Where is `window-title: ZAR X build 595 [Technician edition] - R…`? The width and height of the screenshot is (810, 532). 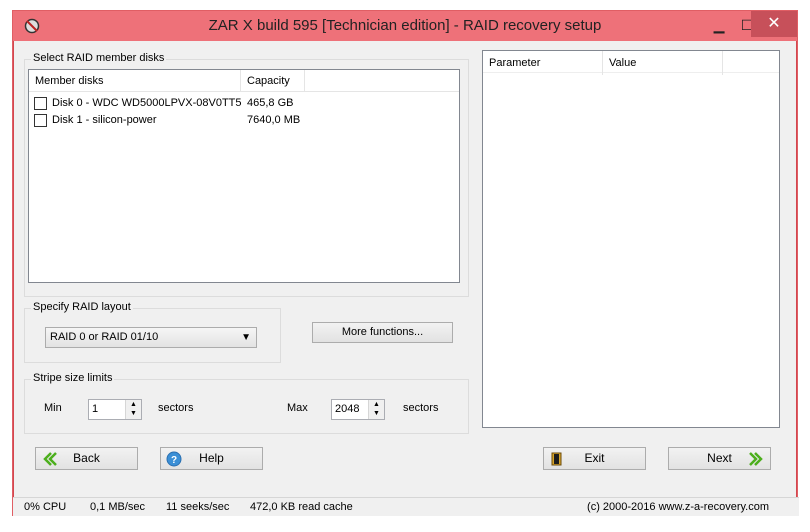
window-title: ZAR X build 595 [Technician edition] - R… is located at coordinates (405, 25).